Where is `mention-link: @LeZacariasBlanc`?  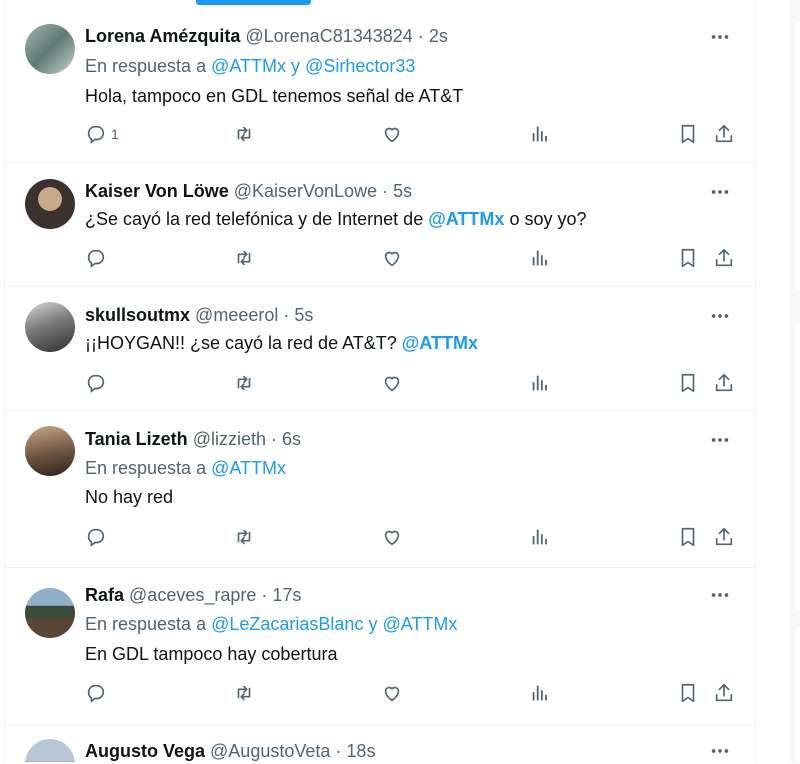
mention-link: @LeZacariasBlanc is located at coordinates (287, 624).